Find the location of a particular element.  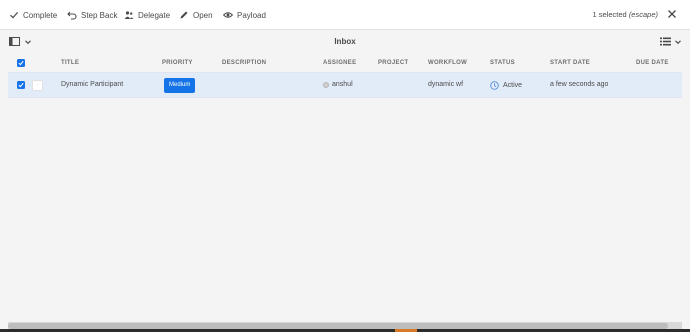

cell-assignee: anshul is located at coordinates (338, 84).